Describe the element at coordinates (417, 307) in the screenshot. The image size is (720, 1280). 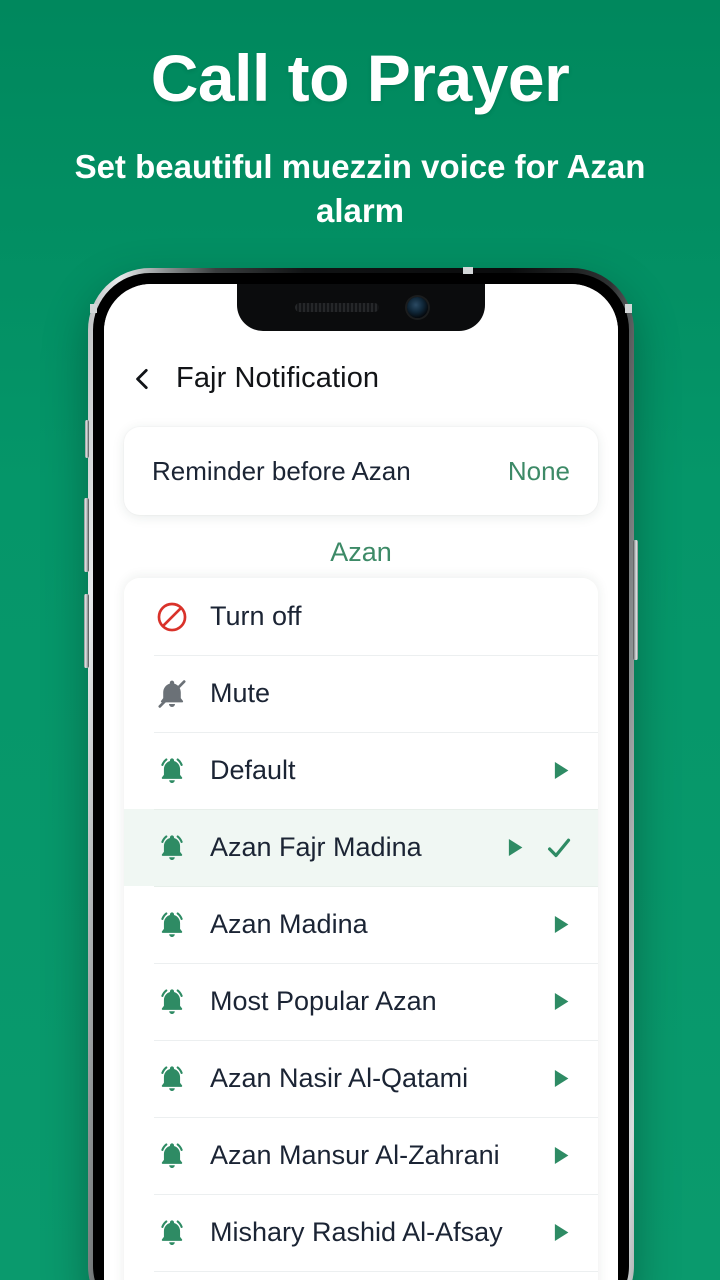
I see `front-camera-icon` at that location.